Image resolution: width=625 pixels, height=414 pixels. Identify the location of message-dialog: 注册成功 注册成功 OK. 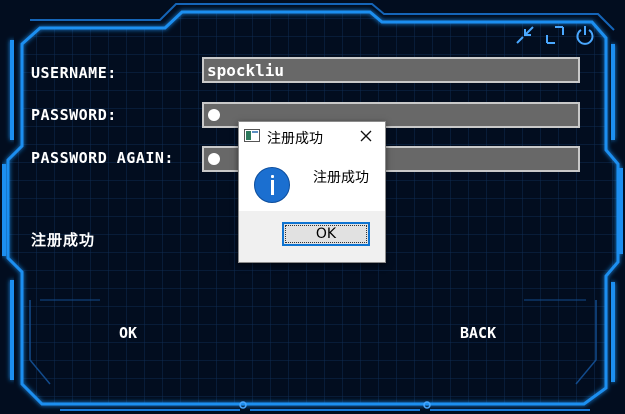
(312, 192).